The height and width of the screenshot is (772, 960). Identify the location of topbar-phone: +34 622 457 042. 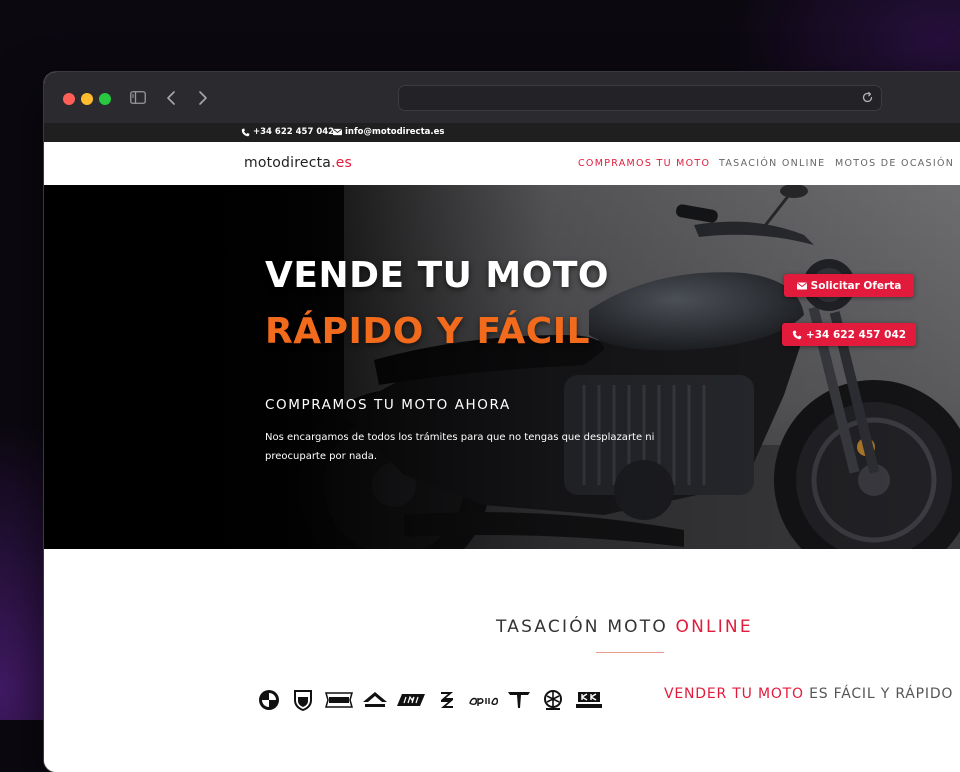
(287, 132).